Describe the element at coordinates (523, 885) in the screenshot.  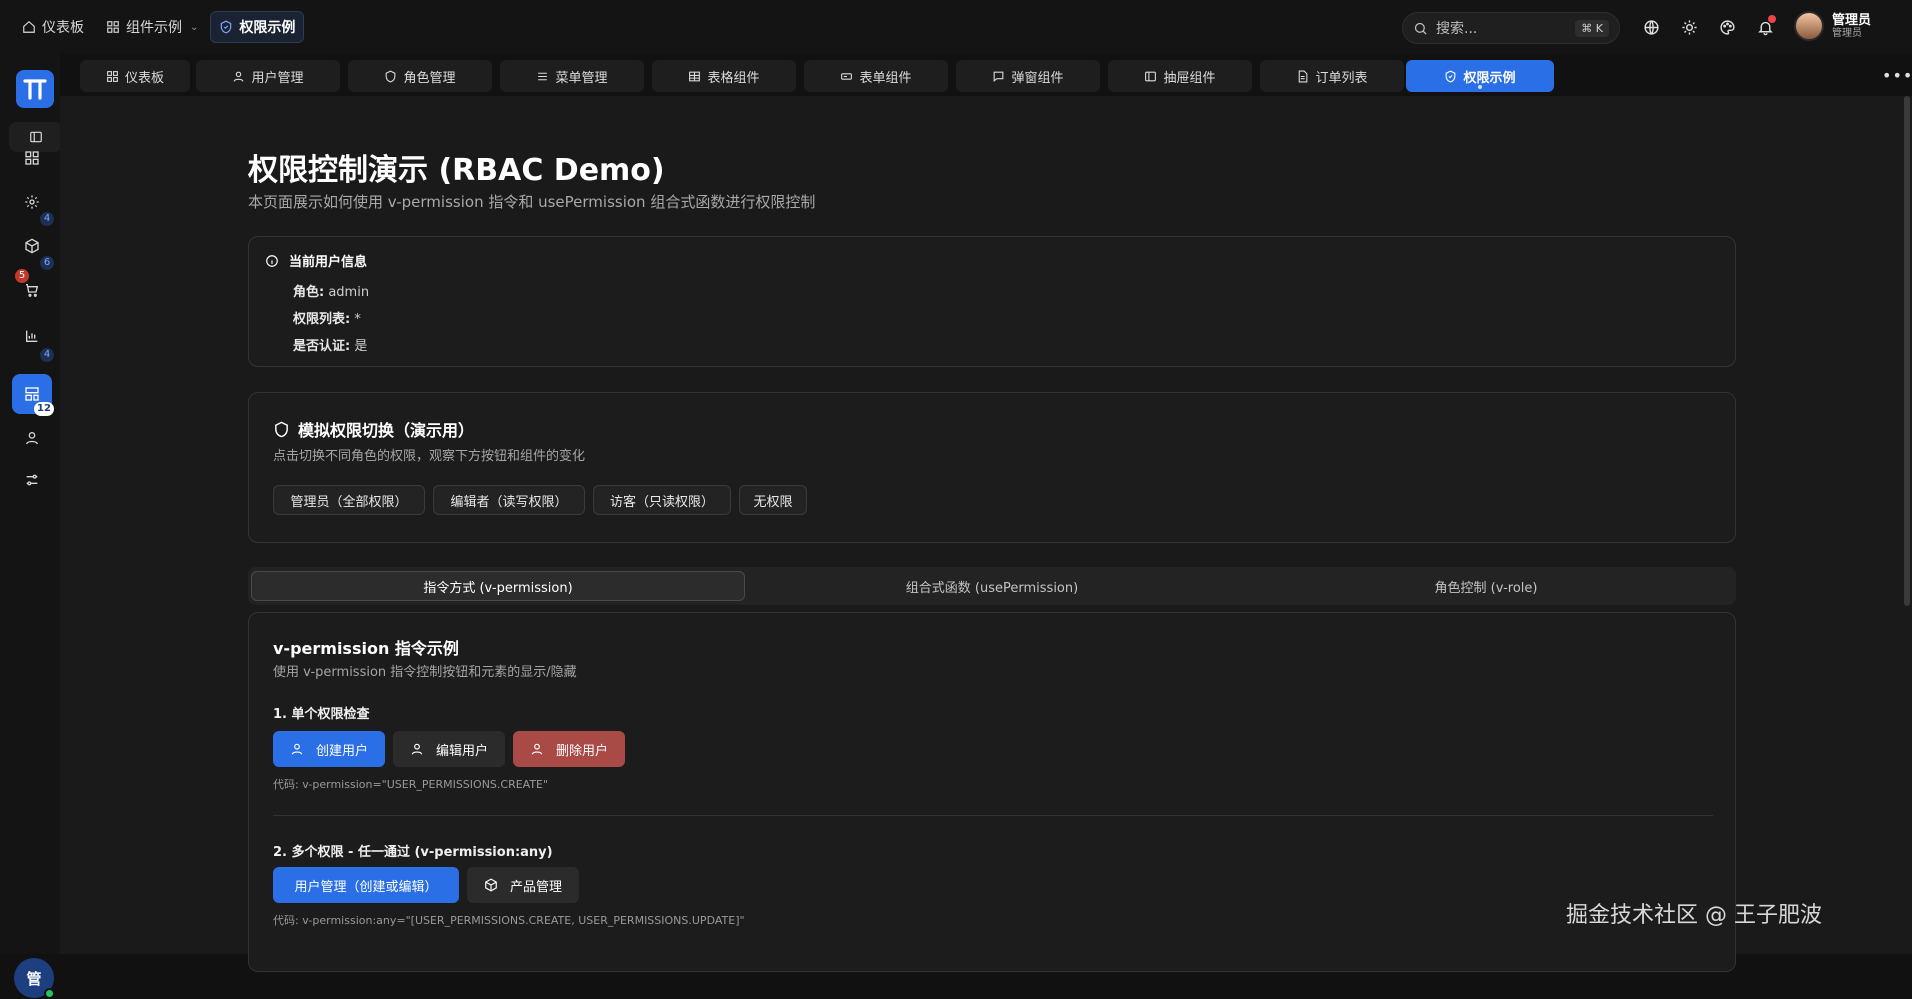
I see `product-management-button: 产品管理` at that location.